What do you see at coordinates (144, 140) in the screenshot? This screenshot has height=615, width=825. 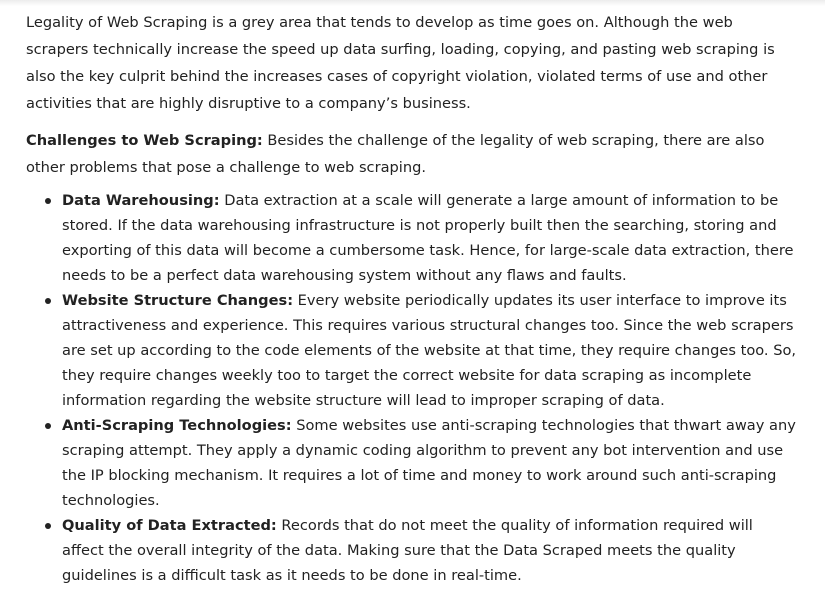 I see `challenges-heading: Challenges to Web Scraping:` at bounding box center [144, 140].